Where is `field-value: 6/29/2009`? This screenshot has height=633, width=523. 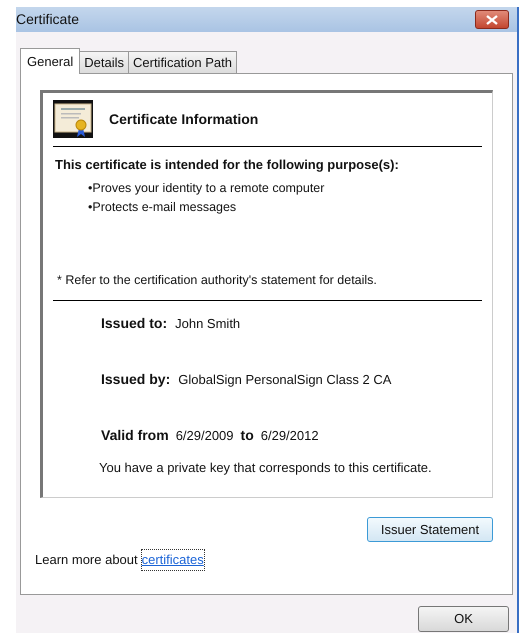 field-value: 6/29/2009 is located at coordinates (205, 435).